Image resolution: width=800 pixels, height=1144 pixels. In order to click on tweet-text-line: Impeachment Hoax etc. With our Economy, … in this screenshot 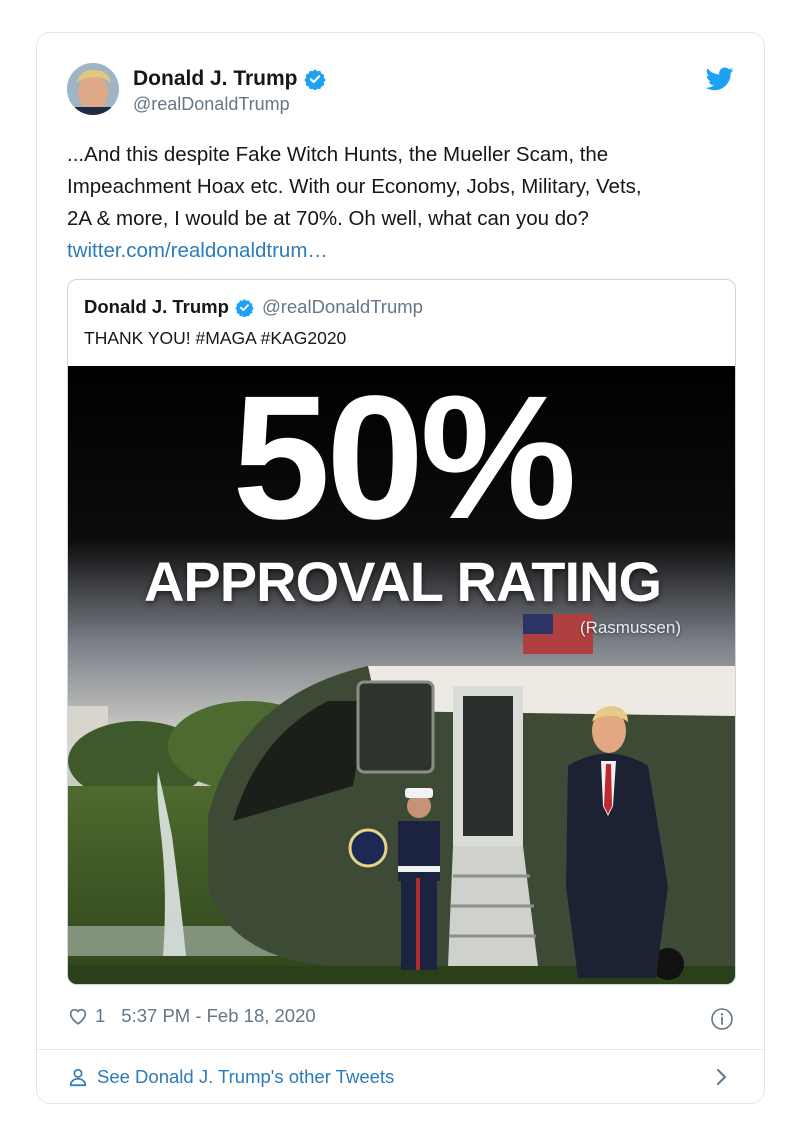, I will do `click(354, 186)`.